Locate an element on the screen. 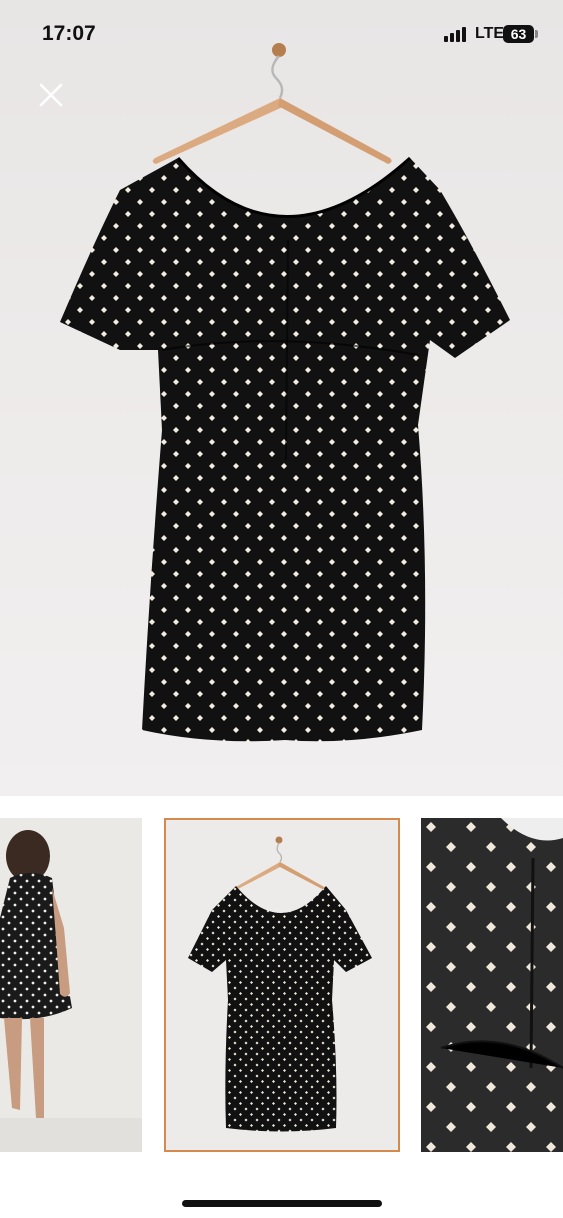 This screenshot has height=1218, width=563. close-icon is located at coordinates (51, 95).